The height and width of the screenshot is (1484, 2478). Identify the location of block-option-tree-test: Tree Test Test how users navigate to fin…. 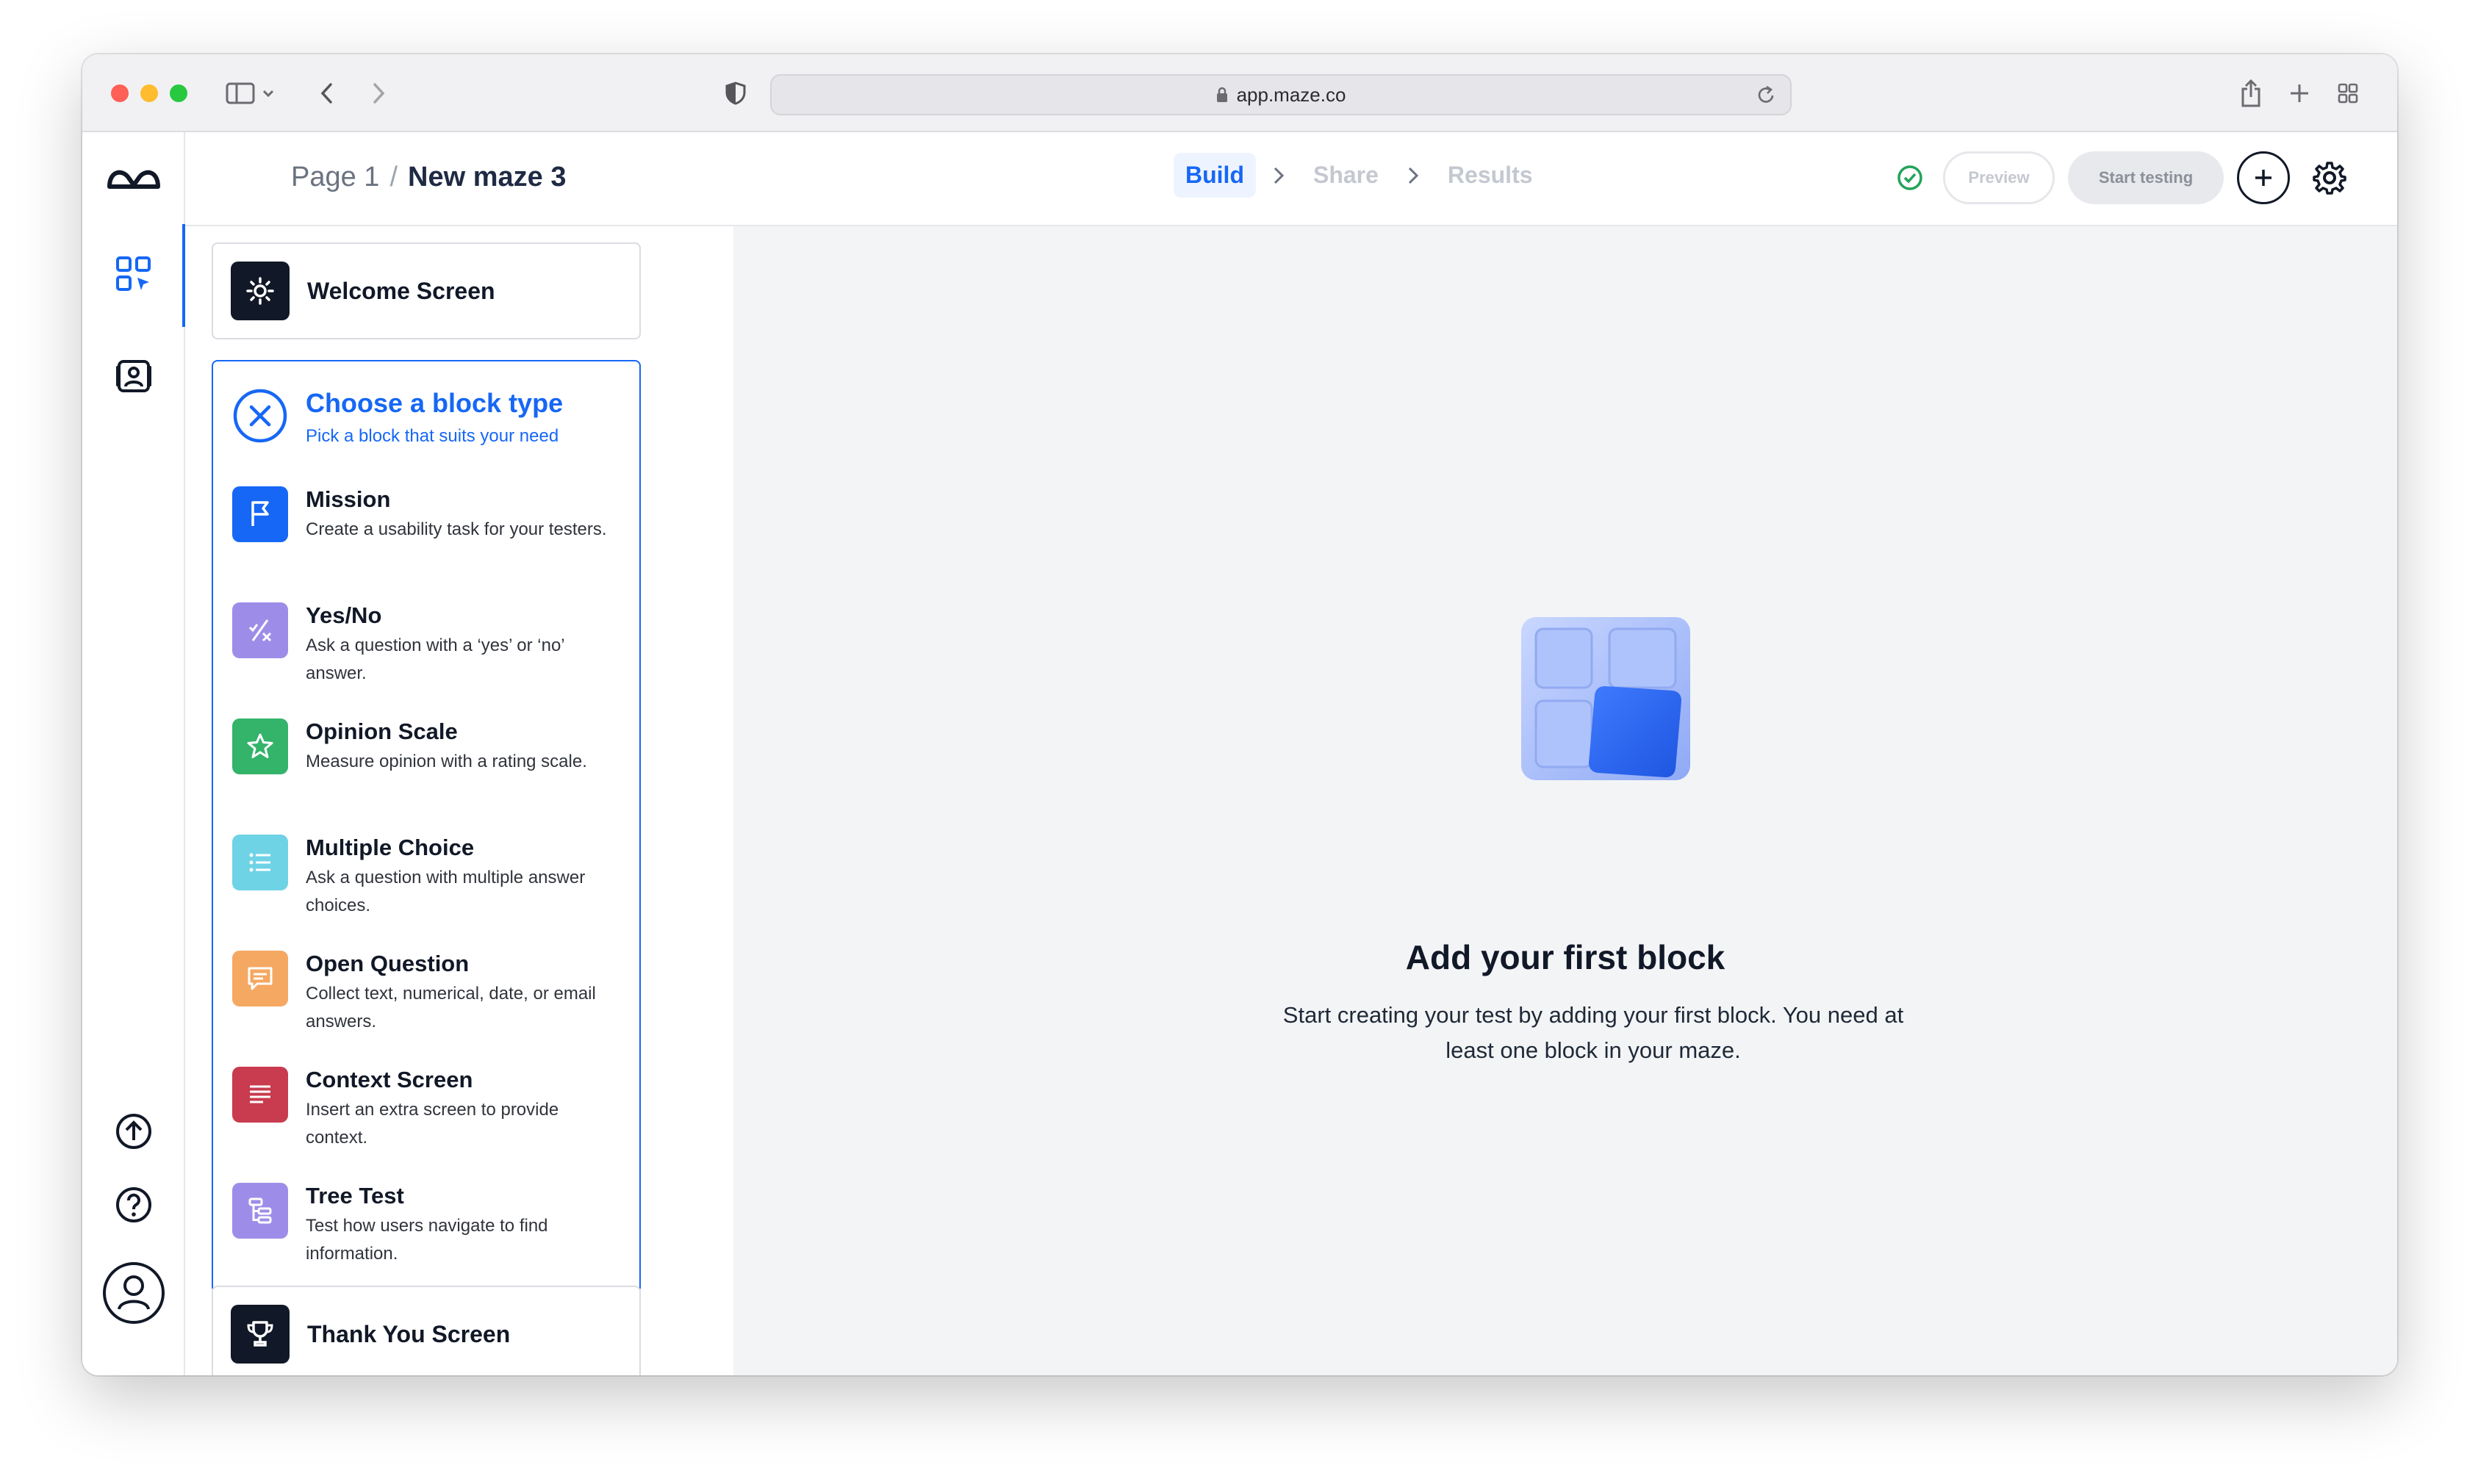
(431, 1225).